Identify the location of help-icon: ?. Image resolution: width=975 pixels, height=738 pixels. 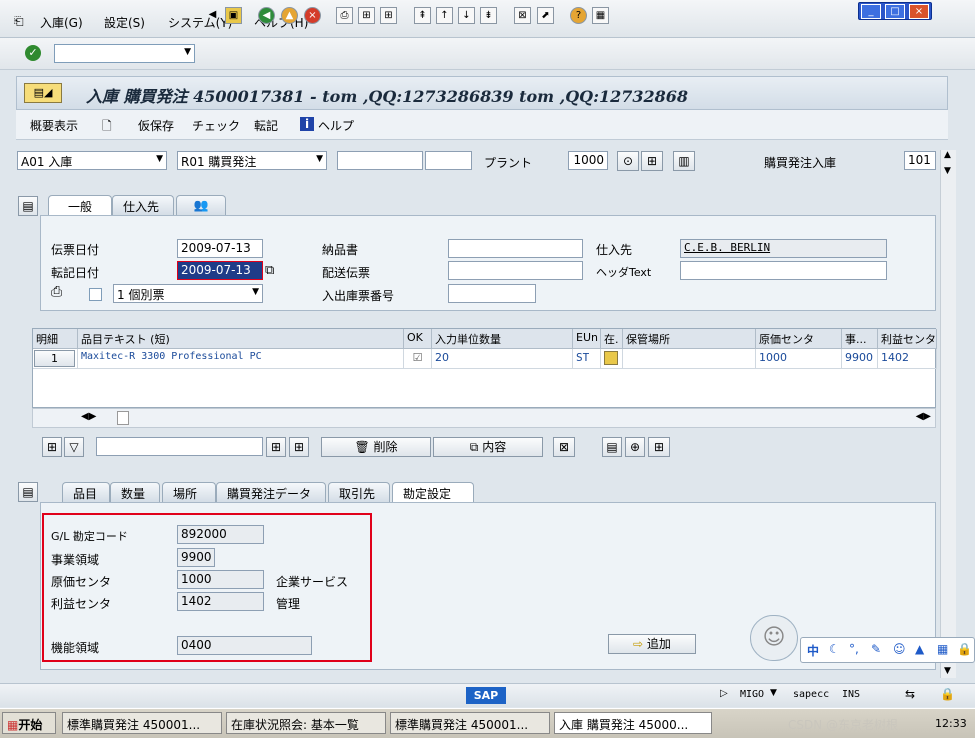
(578, 15).